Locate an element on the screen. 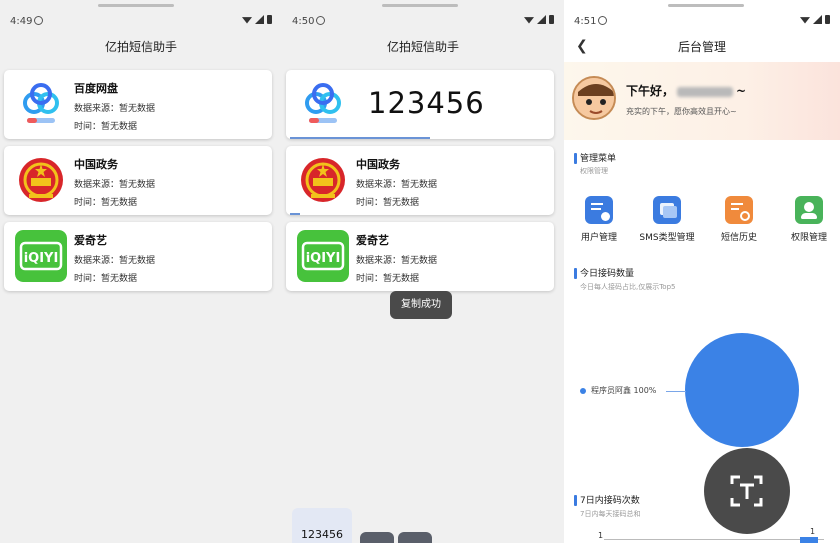  bar-axis-line is located at coordinates (714, 539).